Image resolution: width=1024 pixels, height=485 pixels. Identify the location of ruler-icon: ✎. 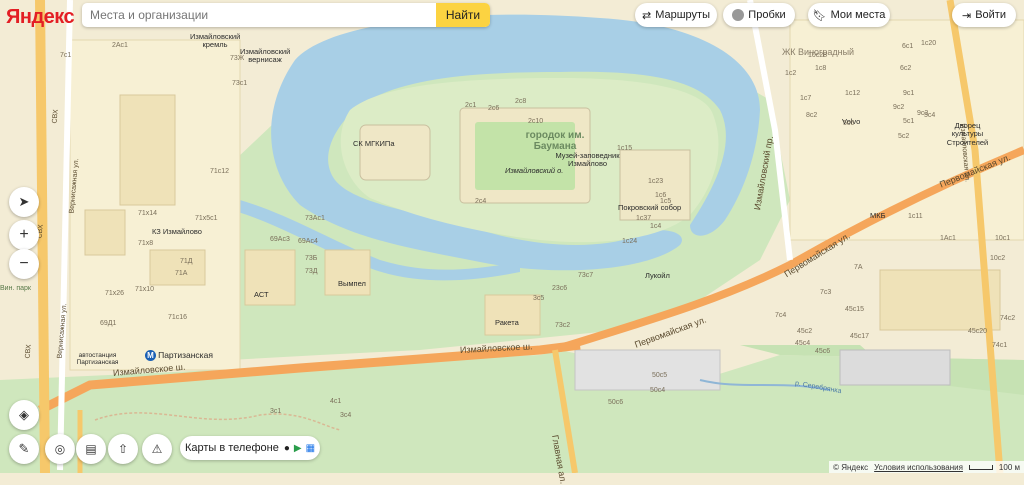
(24, 448).